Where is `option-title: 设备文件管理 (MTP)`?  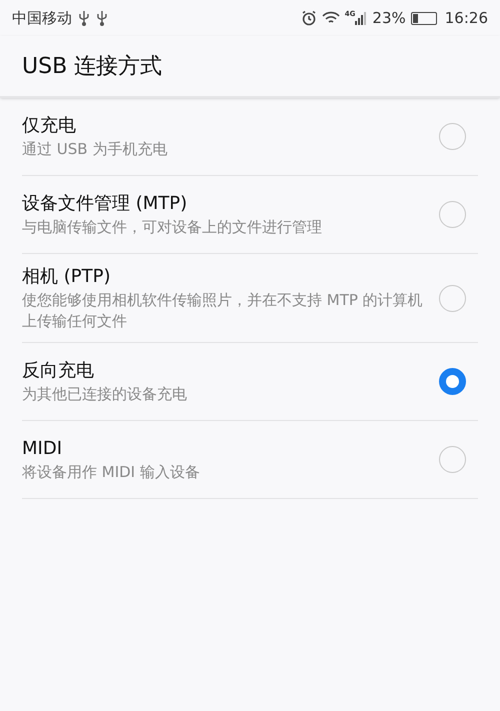
option-title: 设备文件管理 (MTP) is located at coordinates (105, 204).